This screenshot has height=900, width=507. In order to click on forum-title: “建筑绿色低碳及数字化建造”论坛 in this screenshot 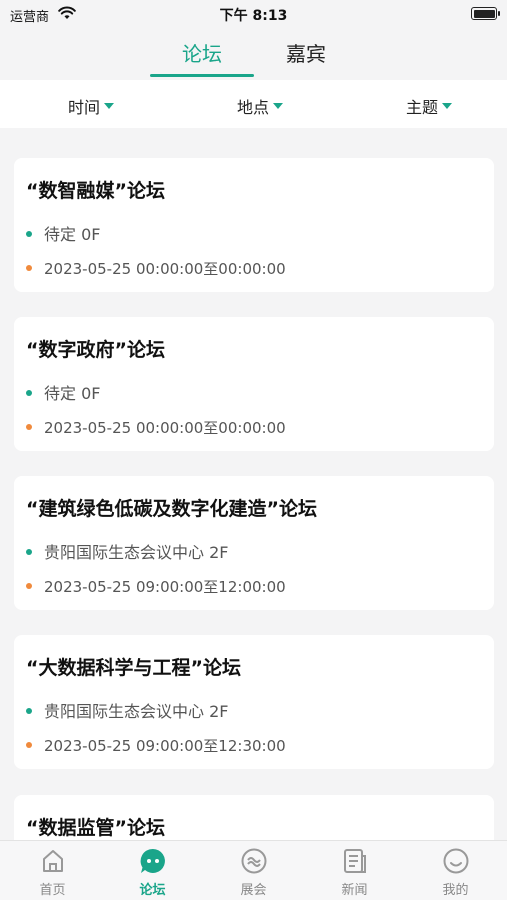, I will do `click(171, 509)`.